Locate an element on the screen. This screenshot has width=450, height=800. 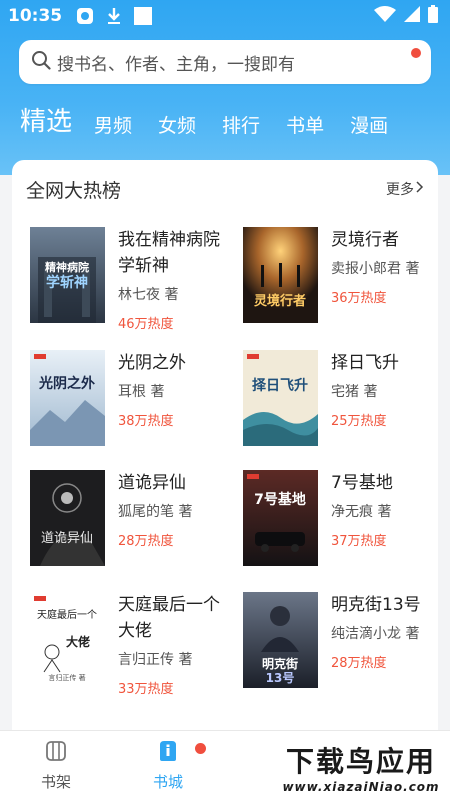
tab-comics: 漫画 is located at coordinates (369, 126).